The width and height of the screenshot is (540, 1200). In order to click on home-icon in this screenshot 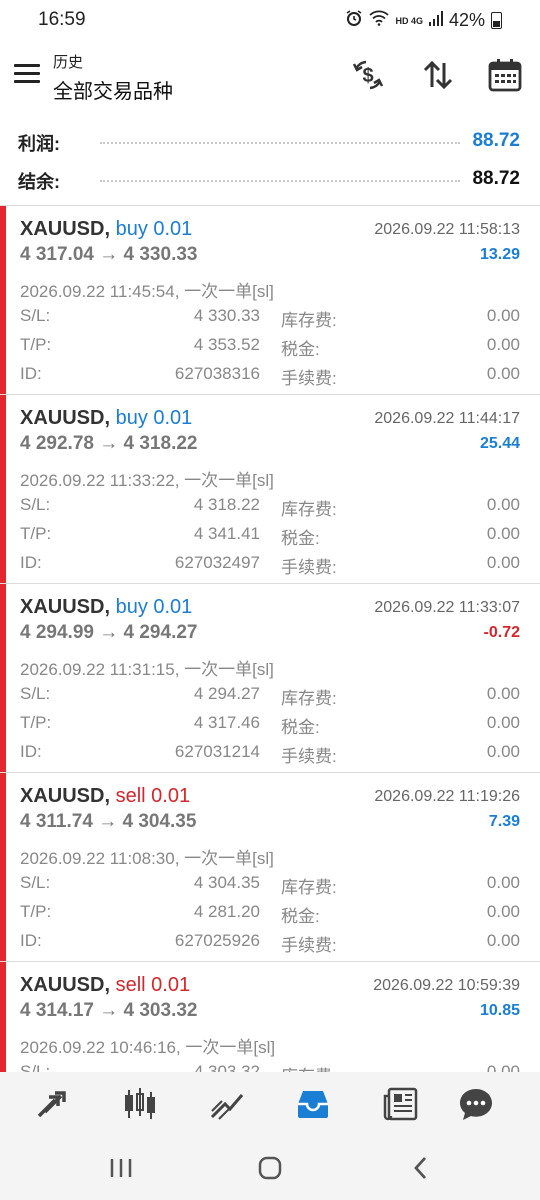, I will do `click(270, 1168)`.